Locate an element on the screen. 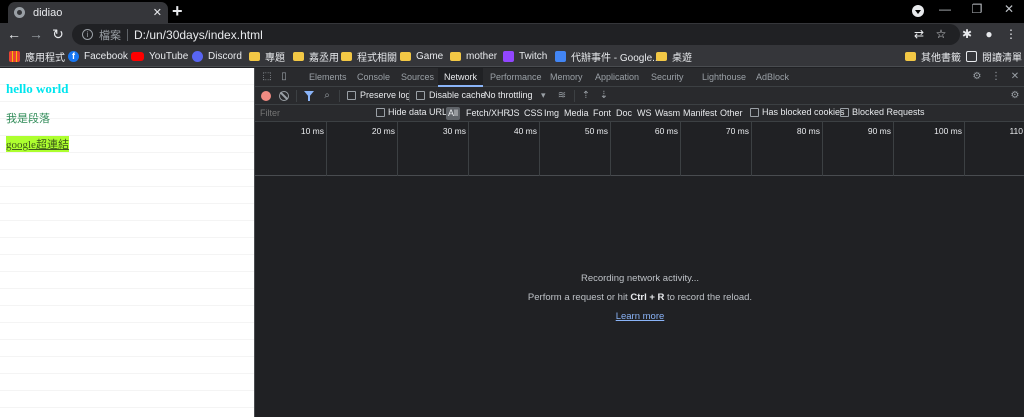 Image resolution: width=1024 pixels, height=417 pixels. url-text: D:/un/30days/index.html is located at coordinates (198, 35).